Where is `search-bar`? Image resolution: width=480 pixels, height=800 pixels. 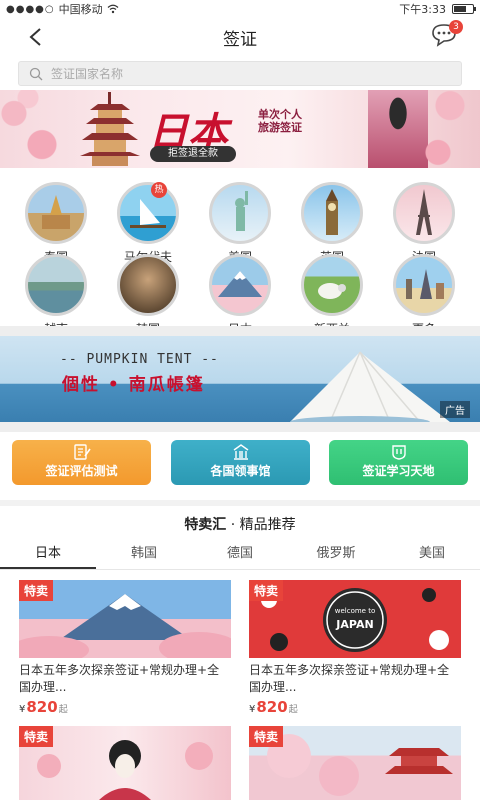
search-bar is located at coordinates (240, 73).